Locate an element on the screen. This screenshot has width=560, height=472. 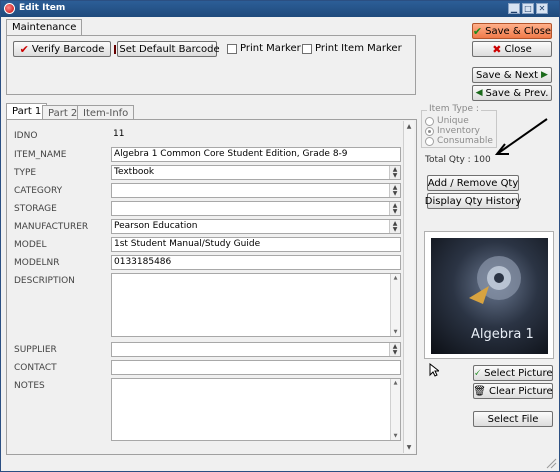
total-qty-text: Total Qty : 100 is located at coordinates (458, 160).